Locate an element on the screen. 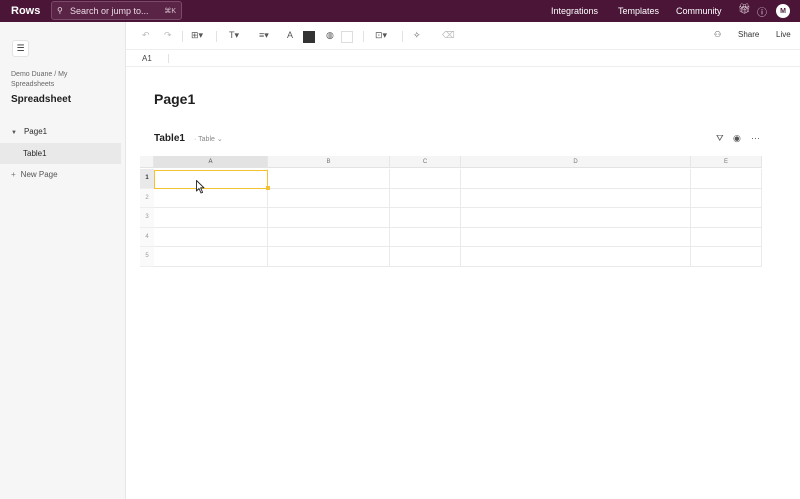 The height and width of the screenshot is (499, 800). cell-c3 is located at coordinates (425, 218).